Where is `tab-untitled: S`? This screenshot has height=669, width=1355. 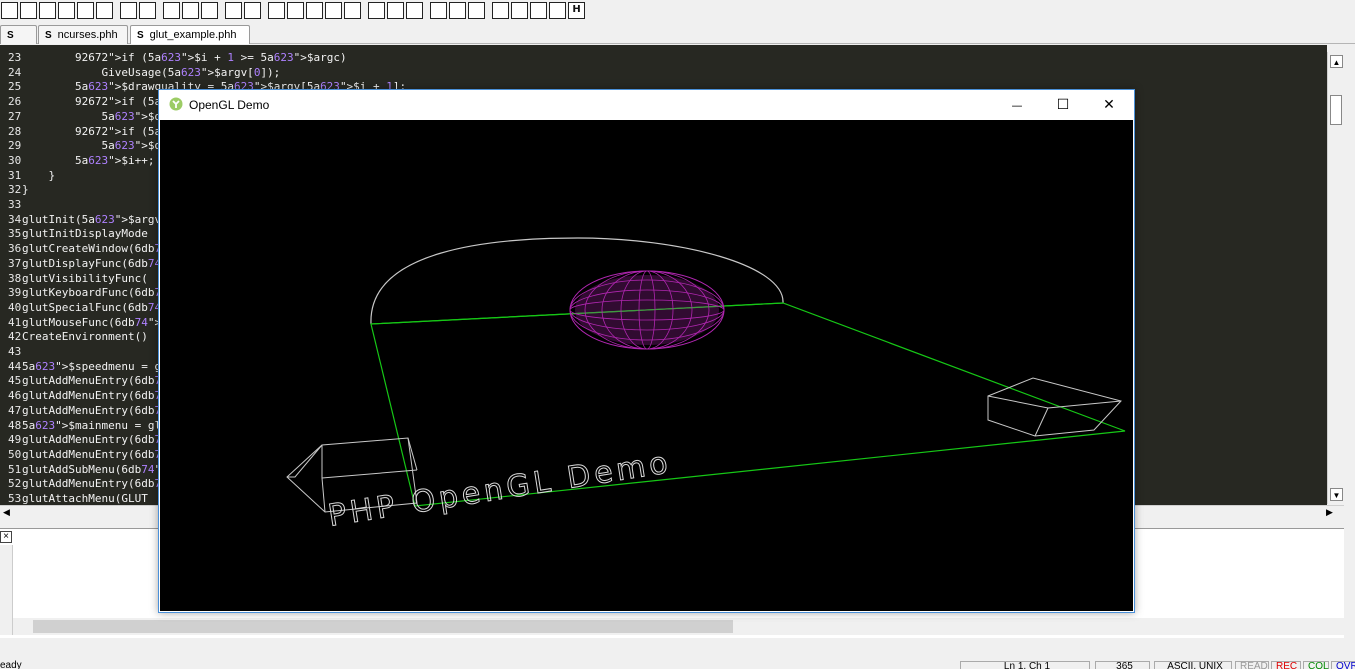 tab-untitled: S is located at coordinates (18, 34).